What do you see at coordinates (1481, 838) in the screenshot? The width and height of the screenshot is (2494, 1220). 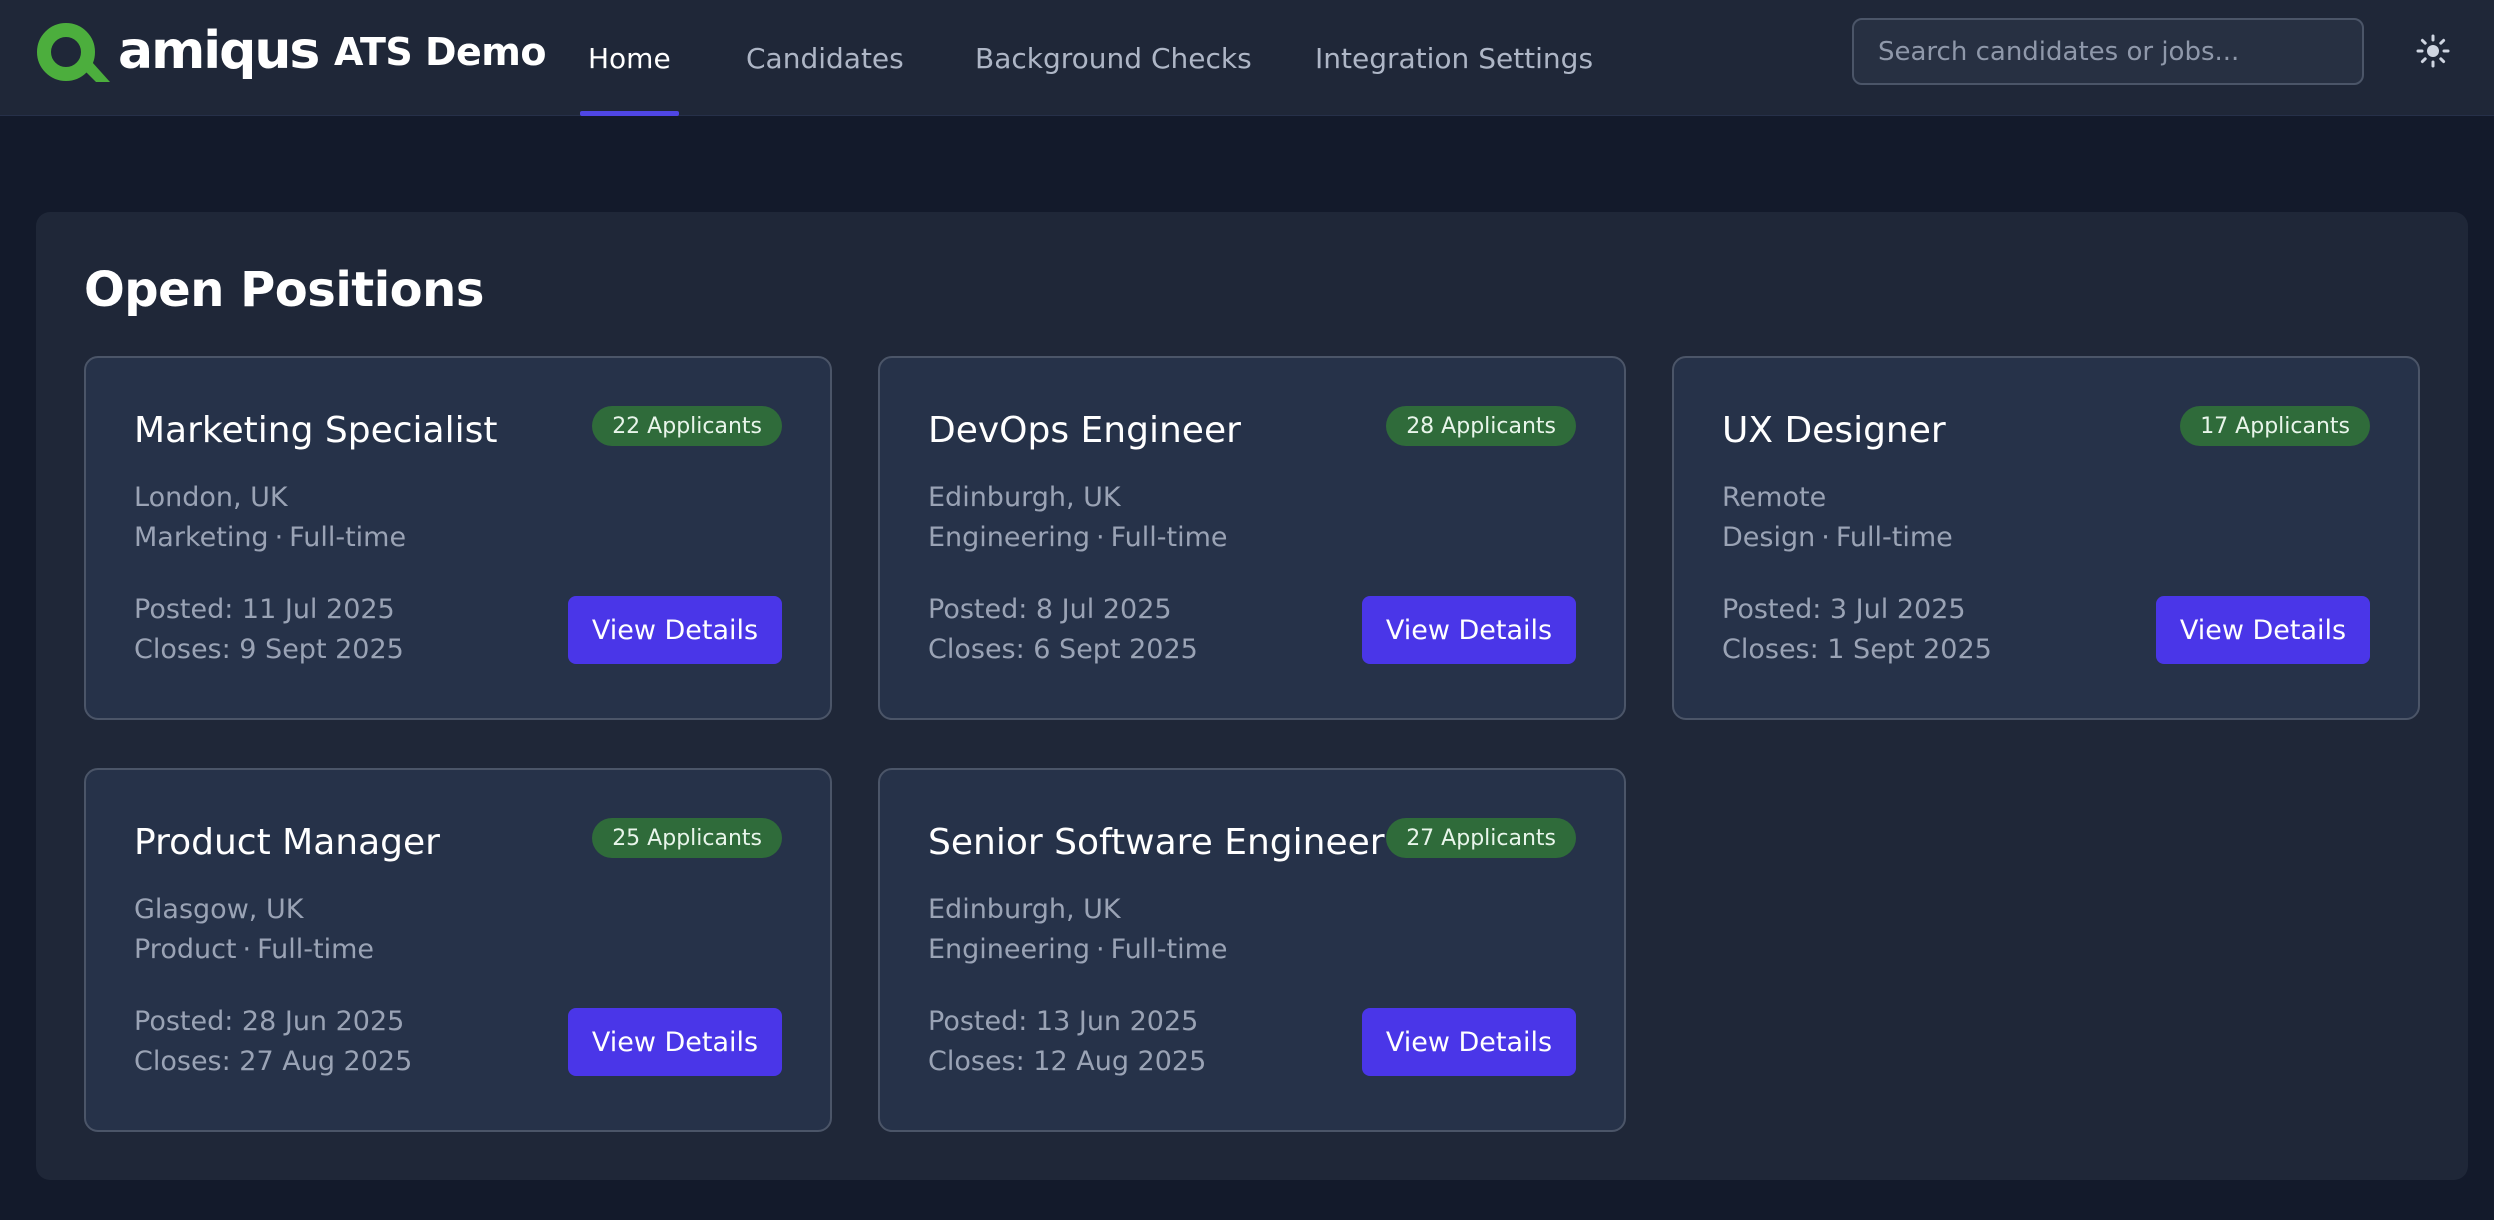 I see `applicants-badge: 27 Applicants` at bounding box center [1481, 838].